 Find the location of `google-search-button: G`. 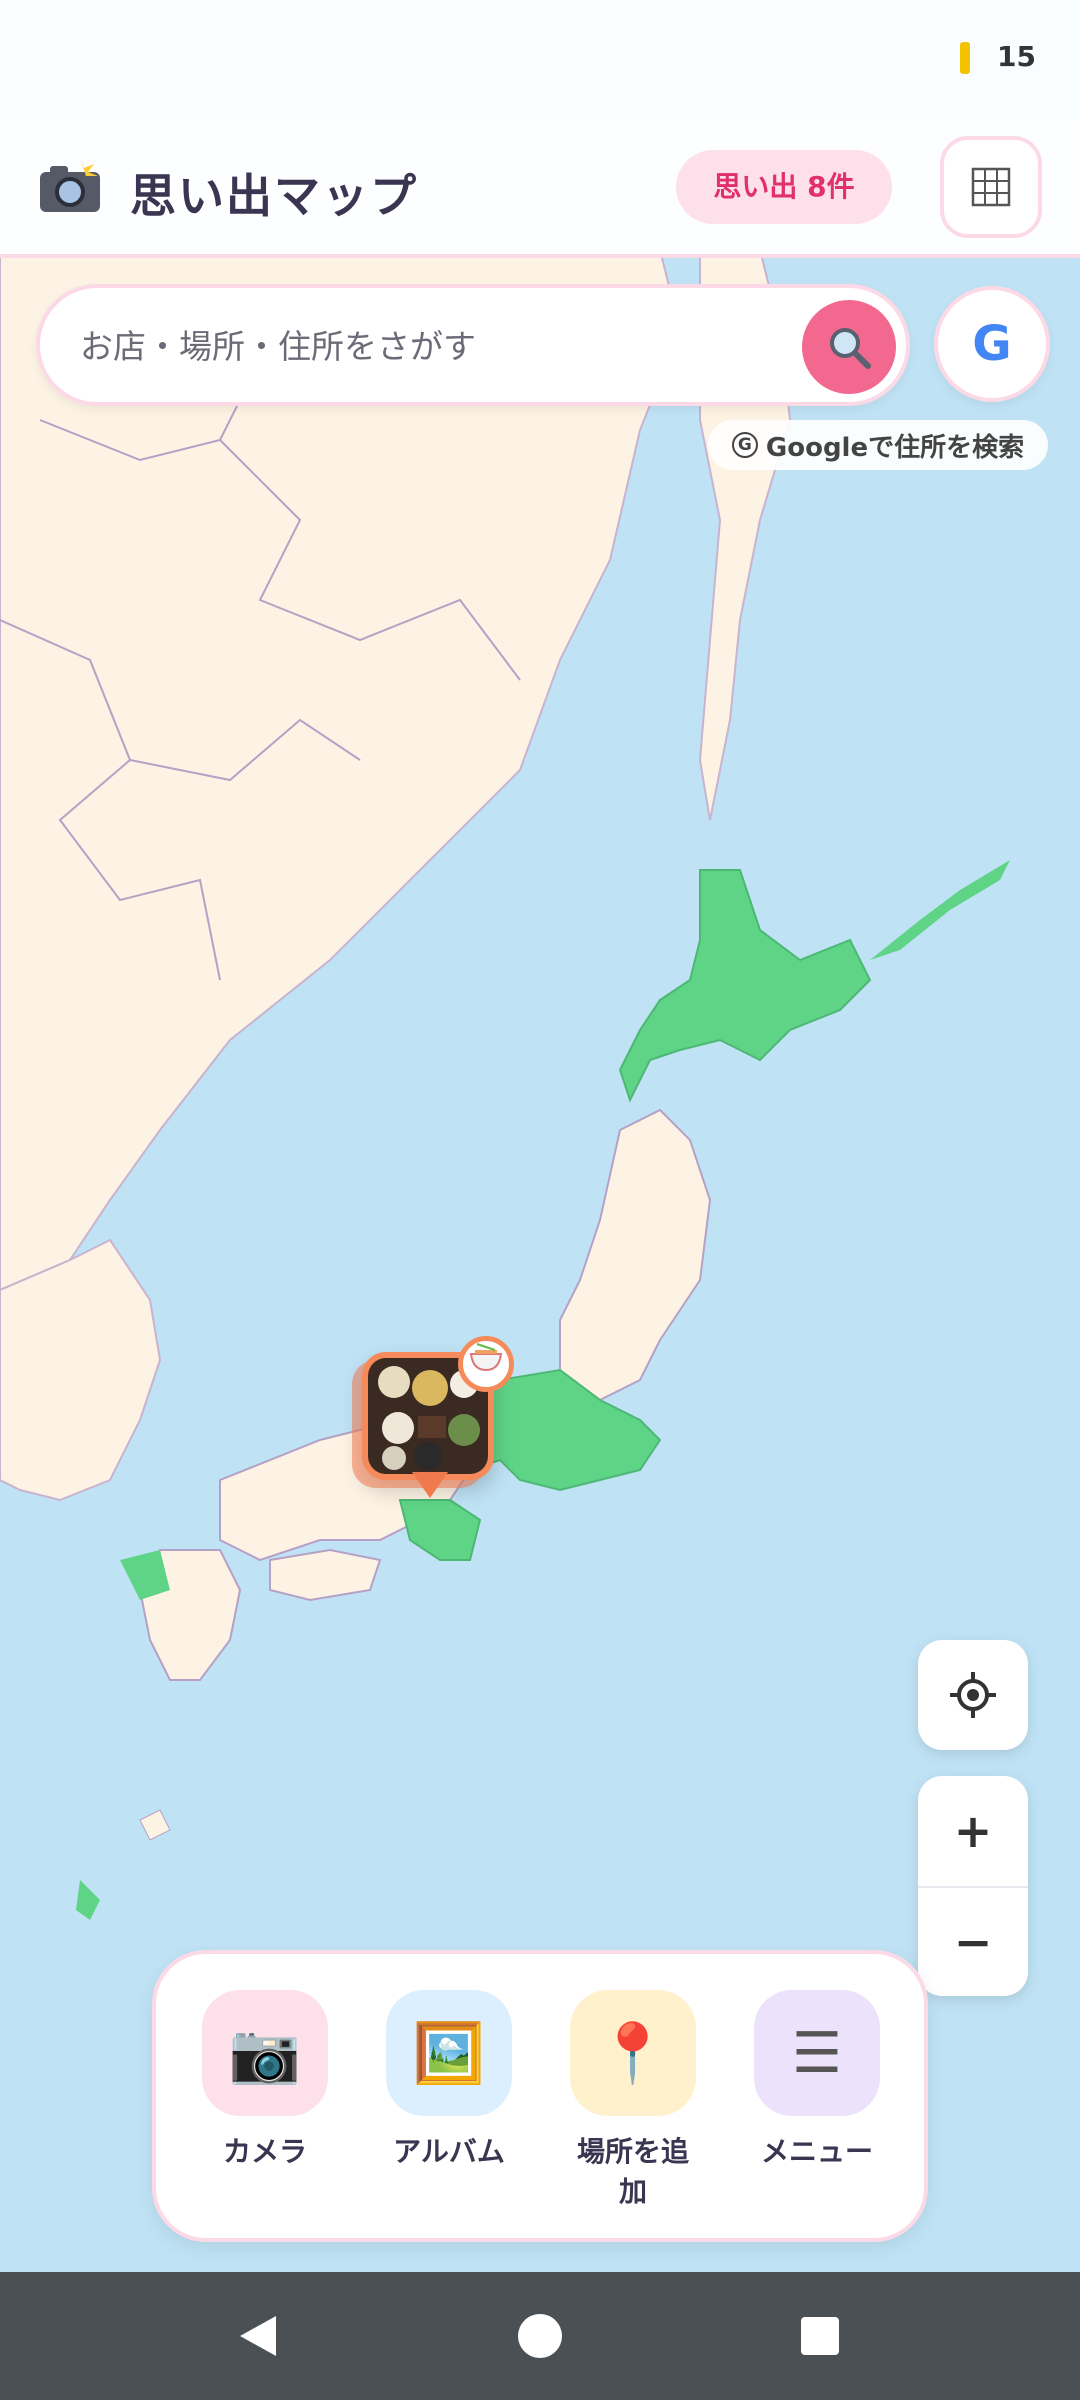

google-search-button: G is located at coordinates (992, 344).